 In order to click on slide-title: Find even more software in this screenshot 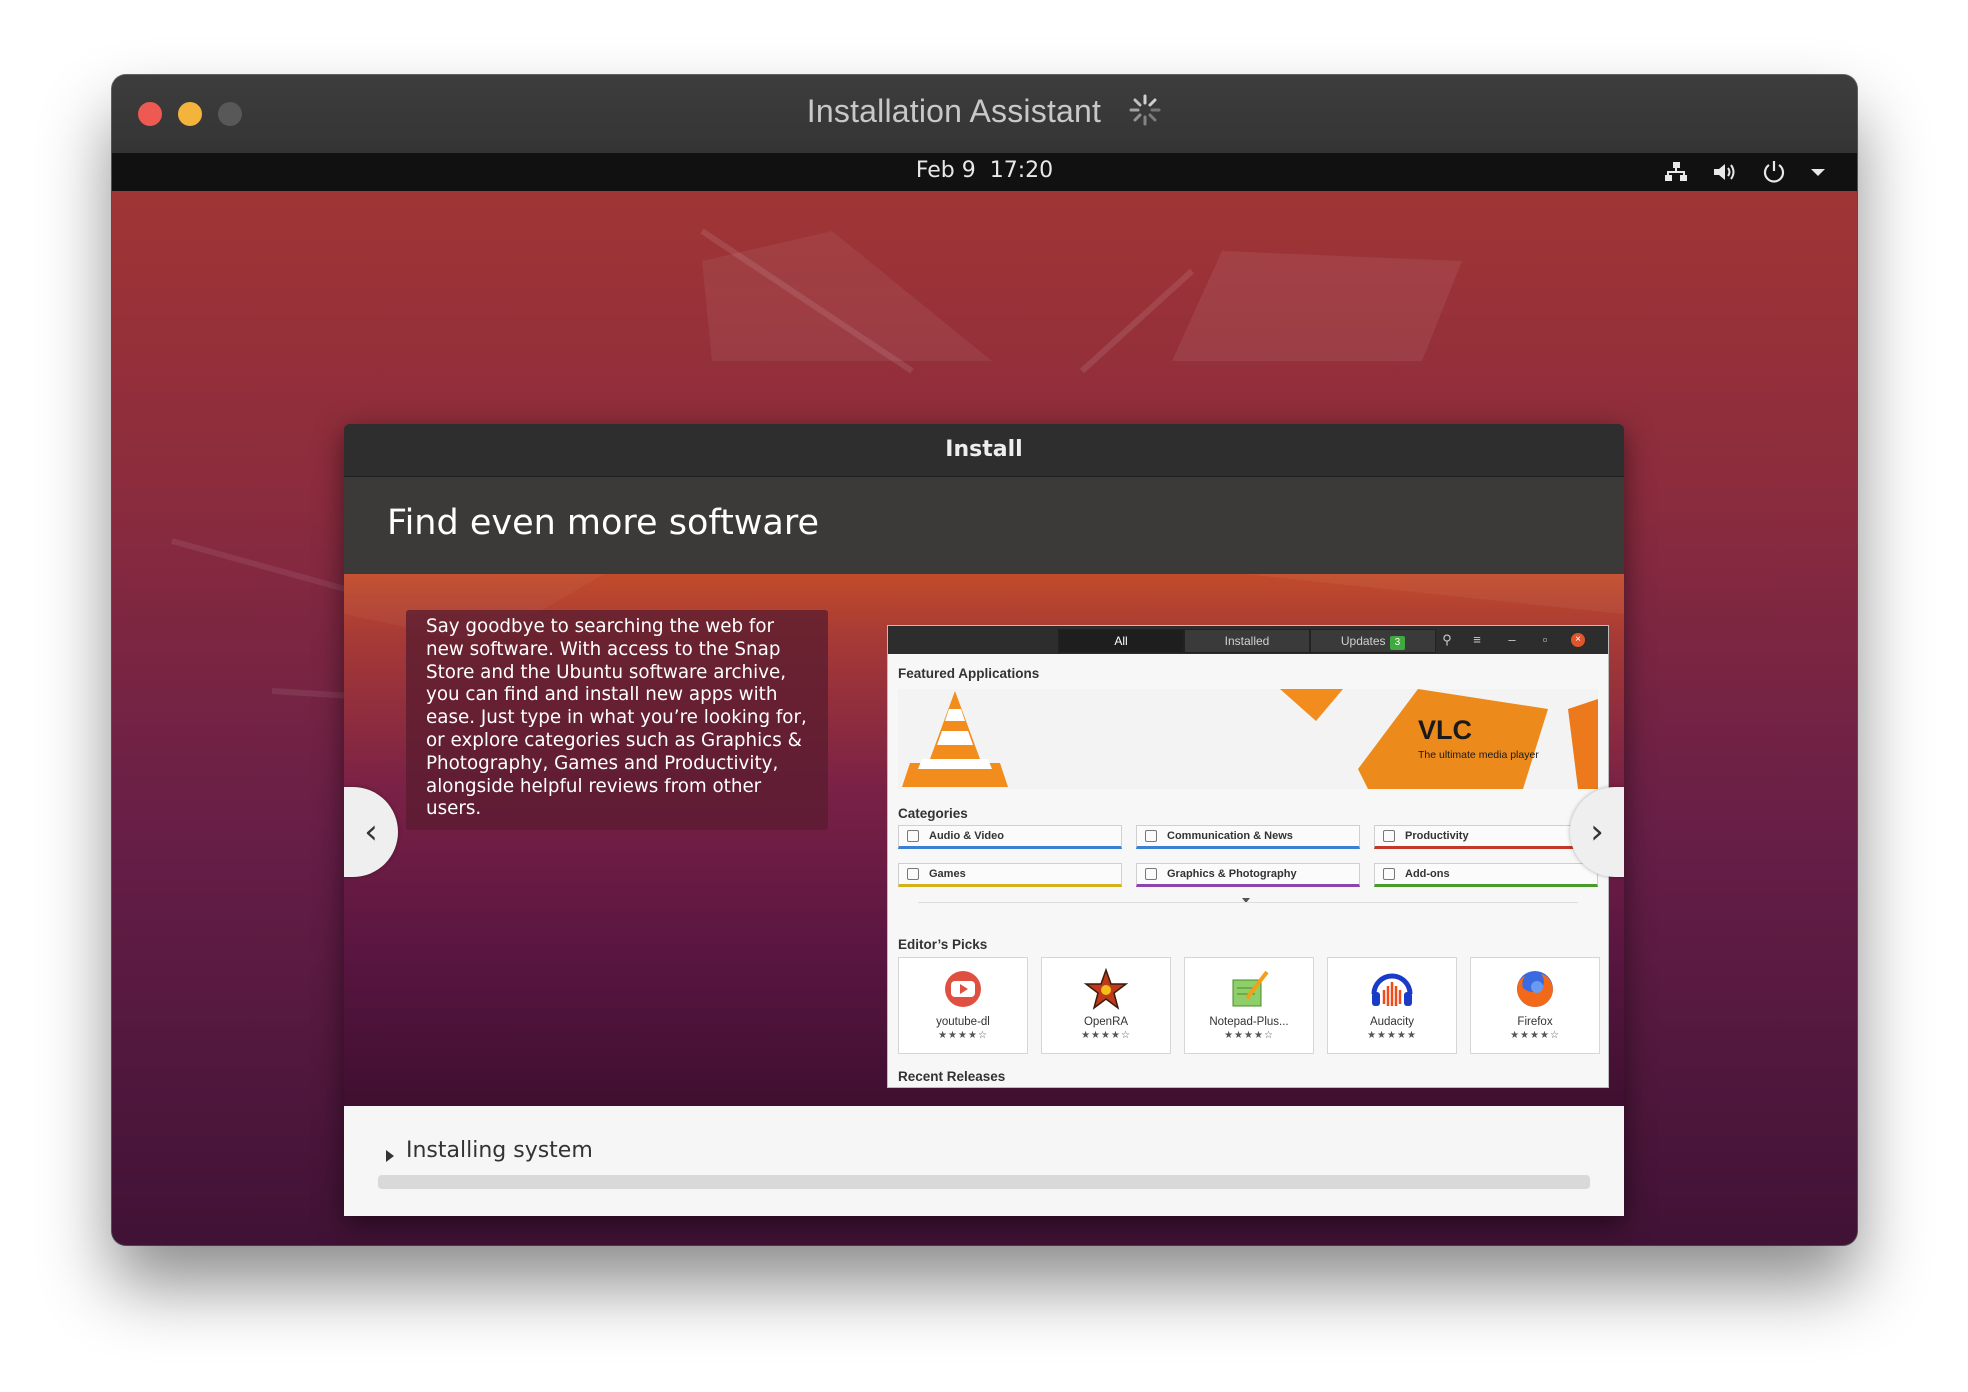, I will do `click(603, 523)`.